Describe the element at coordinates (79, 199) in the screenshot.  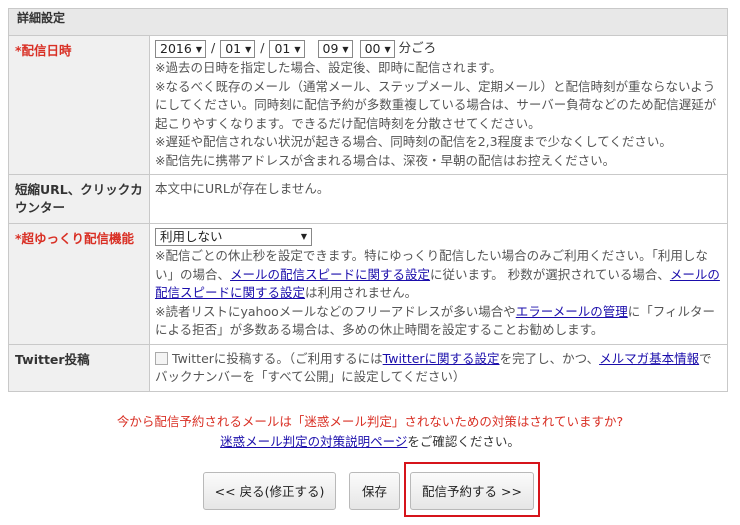
I see `short-url-label: 短縮URL、クリックカウンター` at that location.